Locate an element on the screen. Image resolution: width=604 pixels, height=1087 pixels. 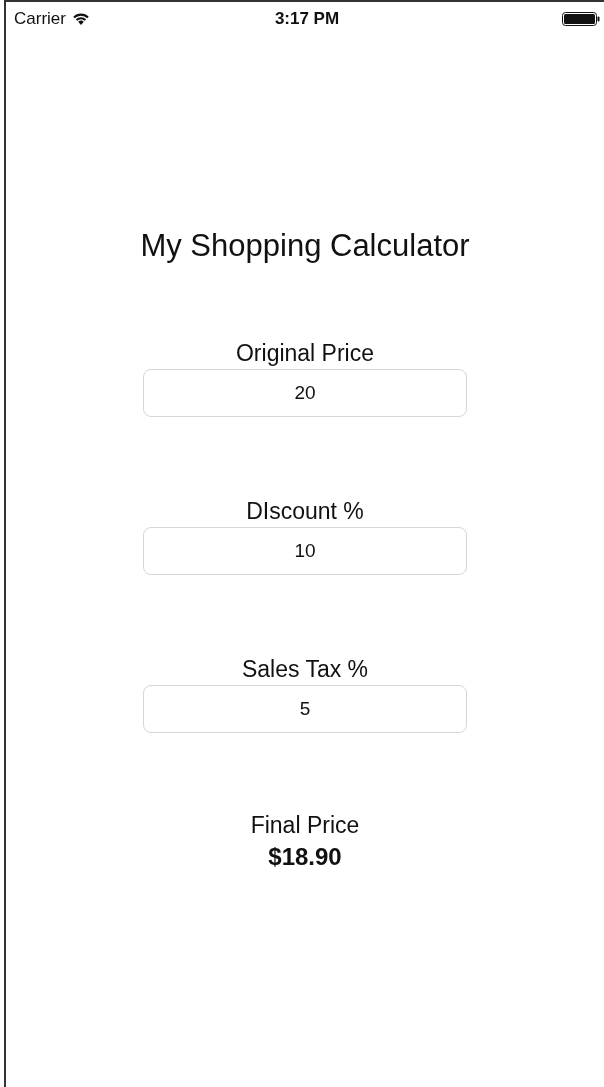
input-field: 20 is located at coordinates (305, 393).